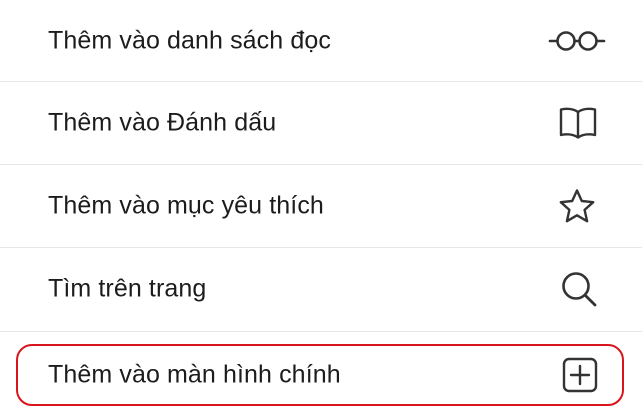  Describe the element at coordinates (186, 205) in the screenshot. I see `menu-item-label: Thêm vào mục yêu thích` at that location.